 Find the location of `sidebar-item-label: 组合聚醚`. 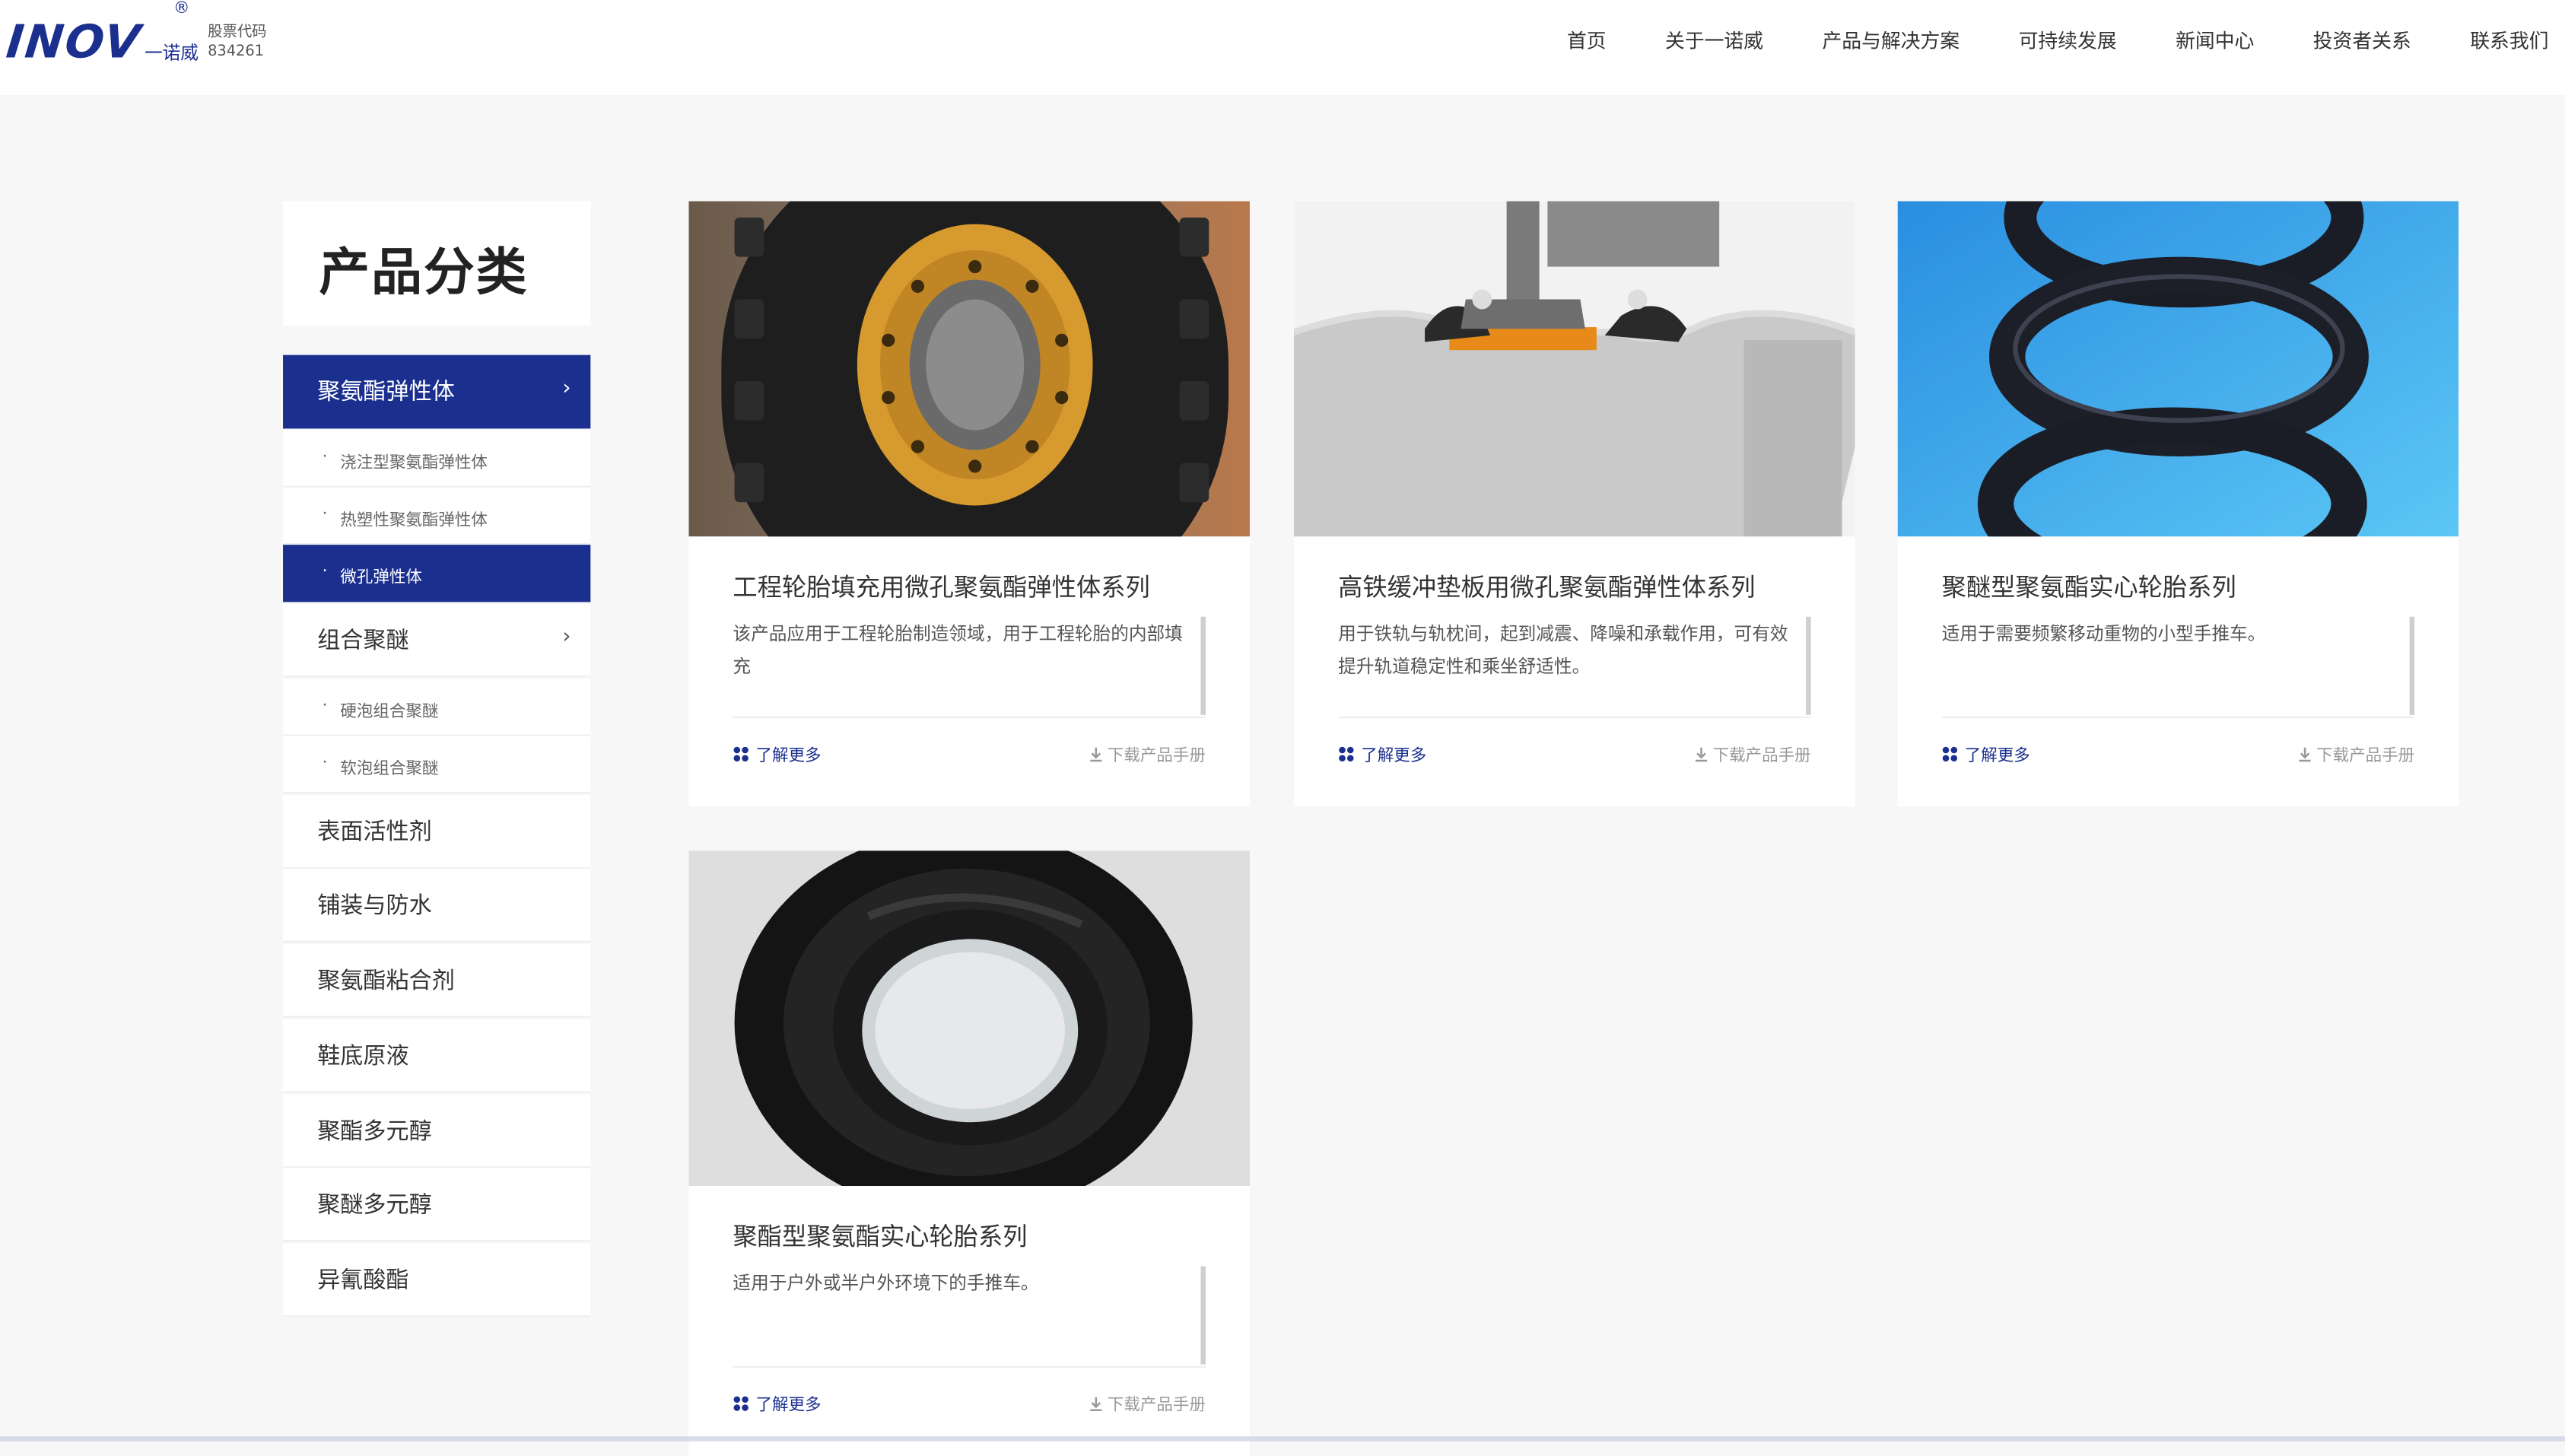

sidebar-item-label: 组合聚醚 is located at coordinates (363, 641).